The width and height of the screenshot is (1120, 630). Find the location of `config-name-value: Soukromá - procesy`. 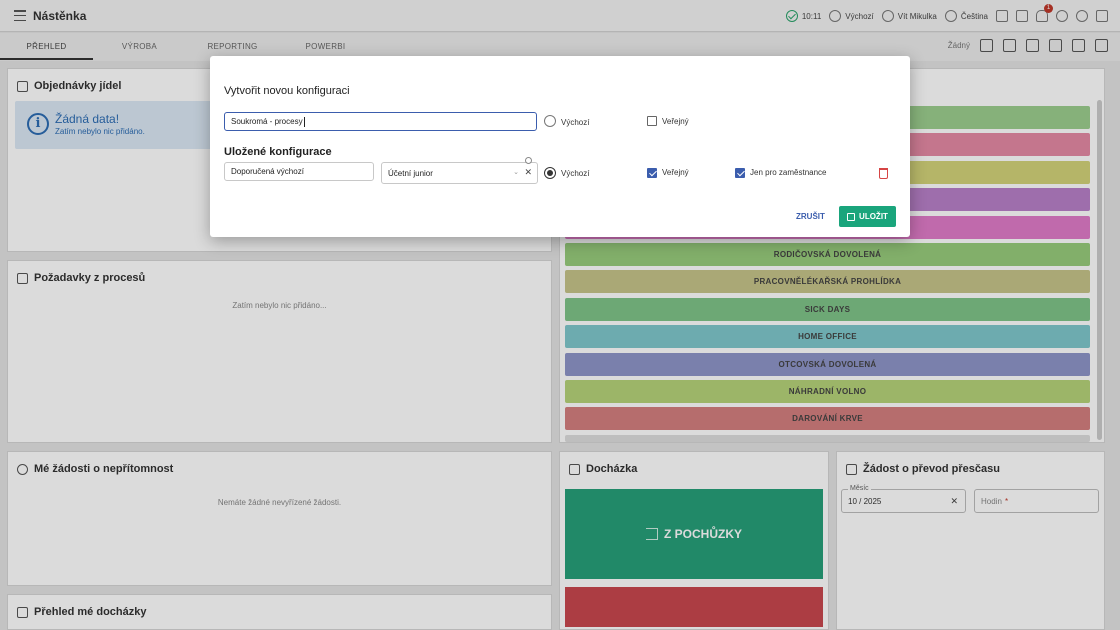

config-name-value: Soukromá - procesy is located at coordinates (267, 121).